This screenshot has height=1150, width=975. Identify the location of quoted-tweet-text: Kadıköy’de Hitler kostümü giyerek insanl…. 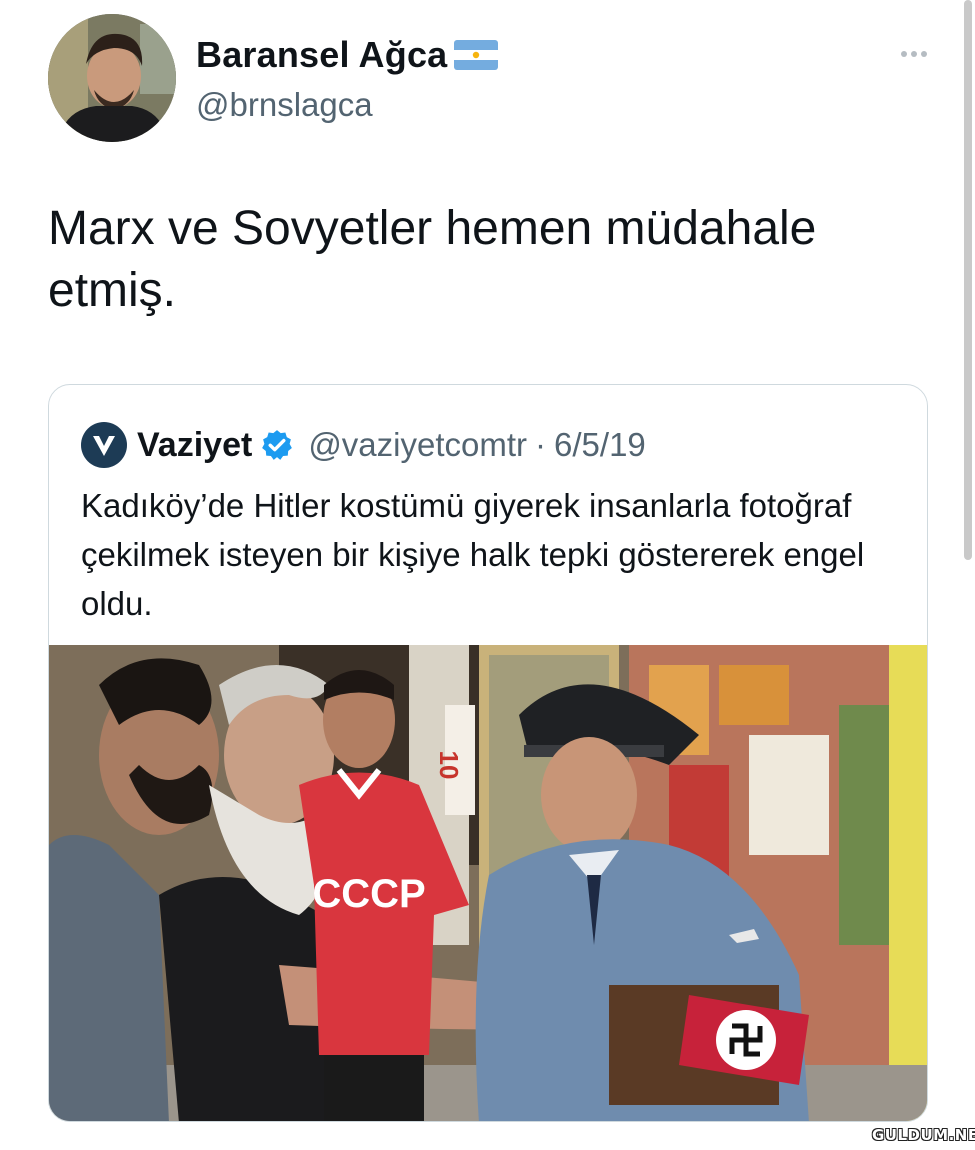
(473, 554).